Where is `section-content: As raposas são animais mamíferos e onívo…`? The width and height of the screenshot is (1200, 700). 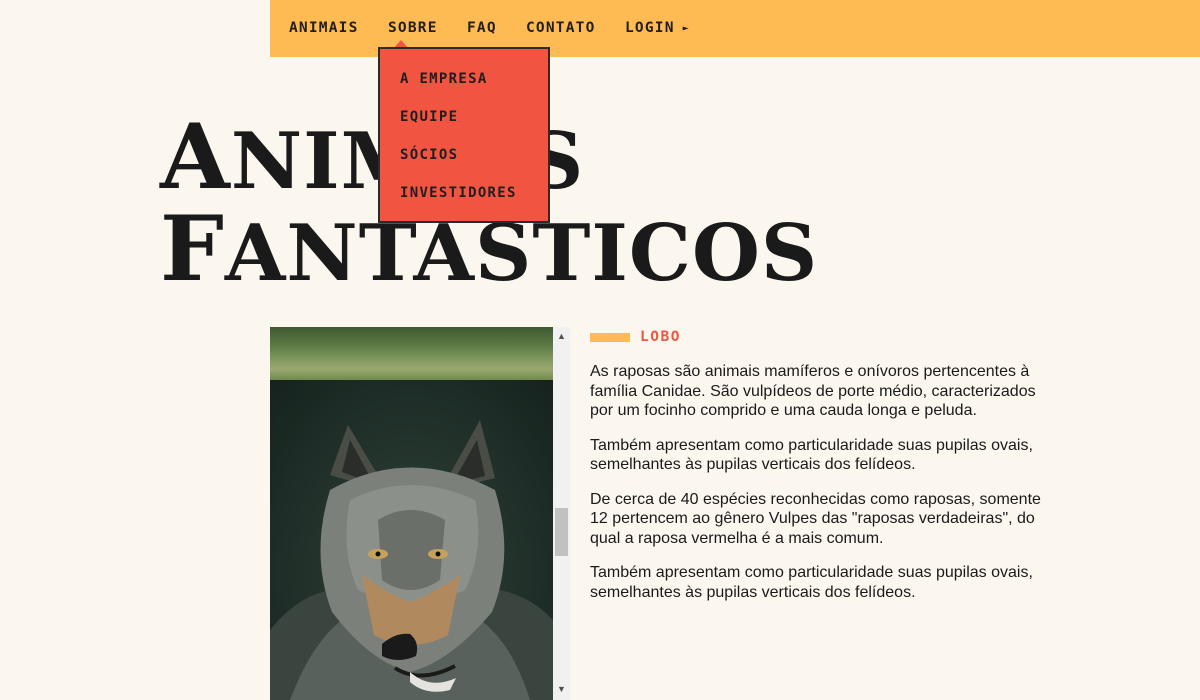
section-content: As raposas são animais mamíferos e onívo… is located at coordinates (820, 489).